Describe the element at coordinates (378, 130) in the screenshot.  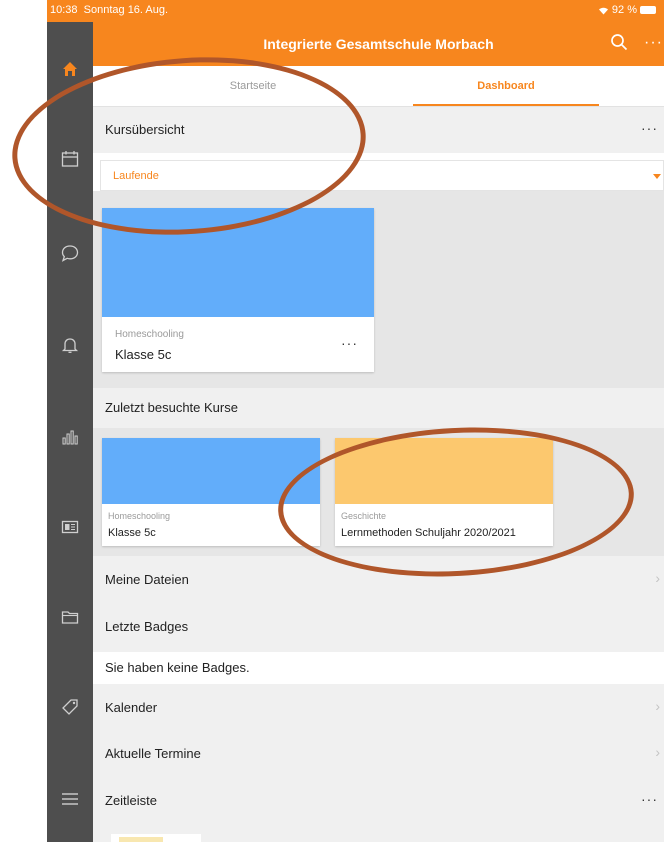
I see `course-overview-header: Kursübersicht ···` at that location.